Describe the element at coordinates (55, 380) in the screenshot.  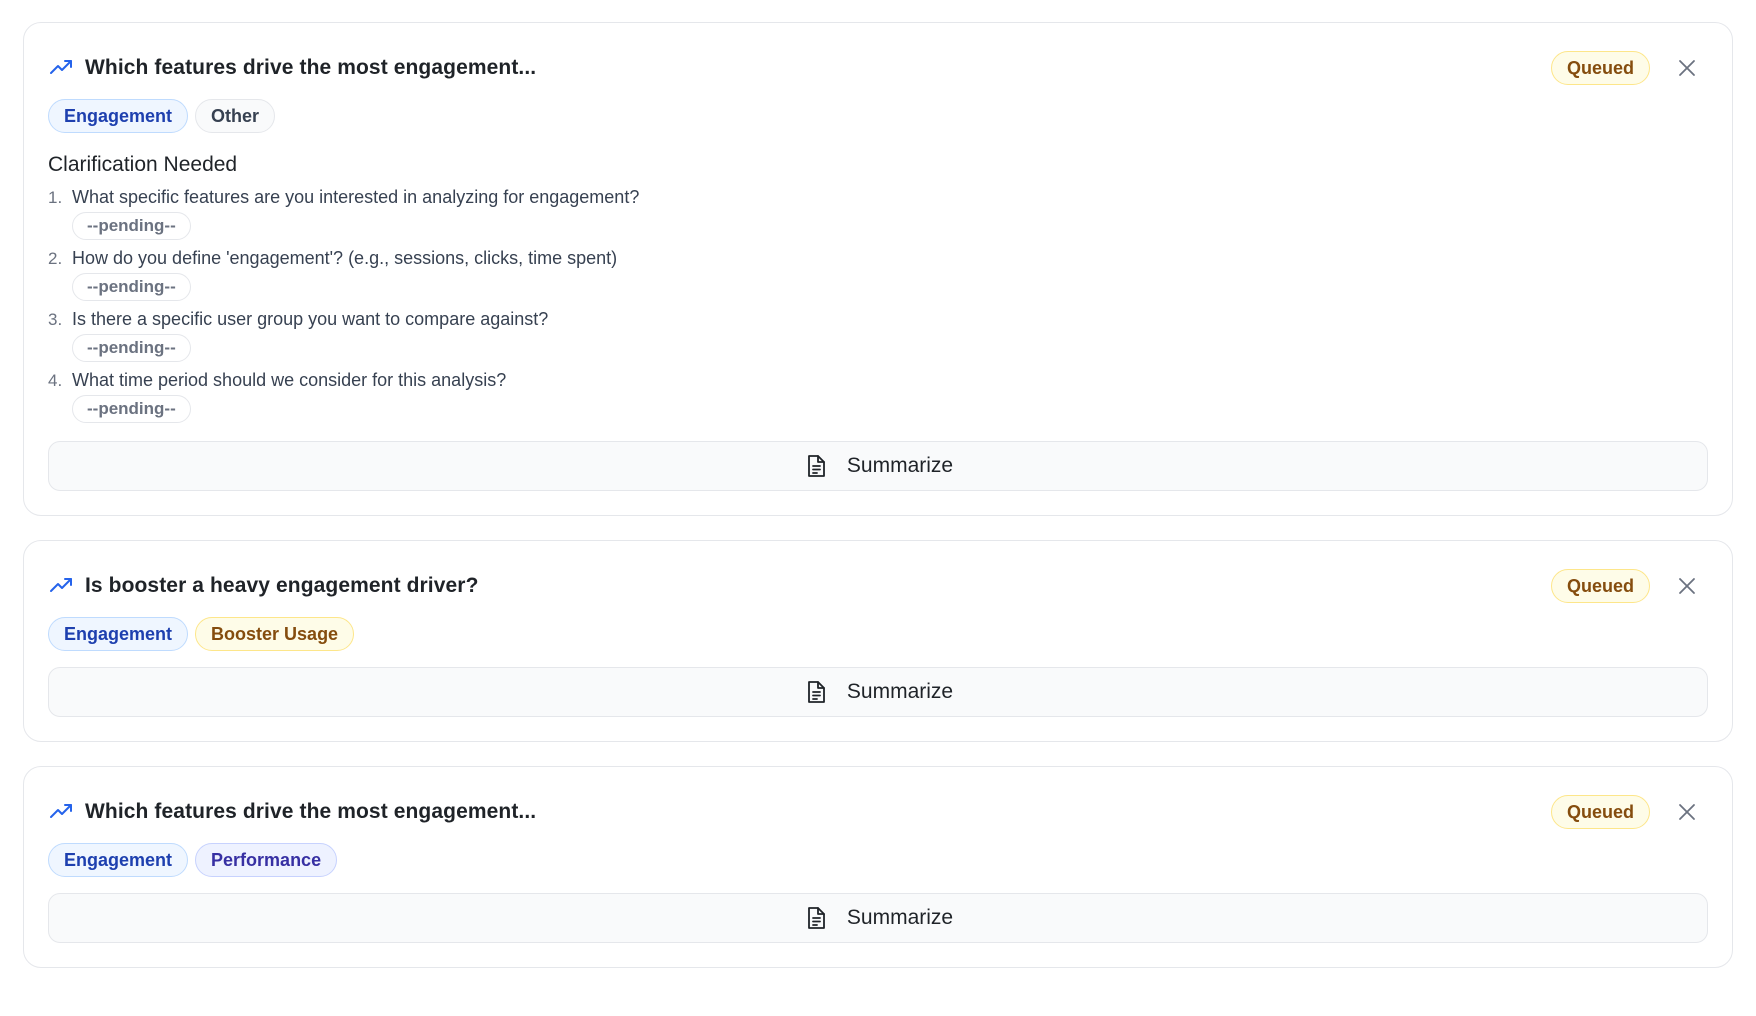
I see `question-number: 4.` at that location.